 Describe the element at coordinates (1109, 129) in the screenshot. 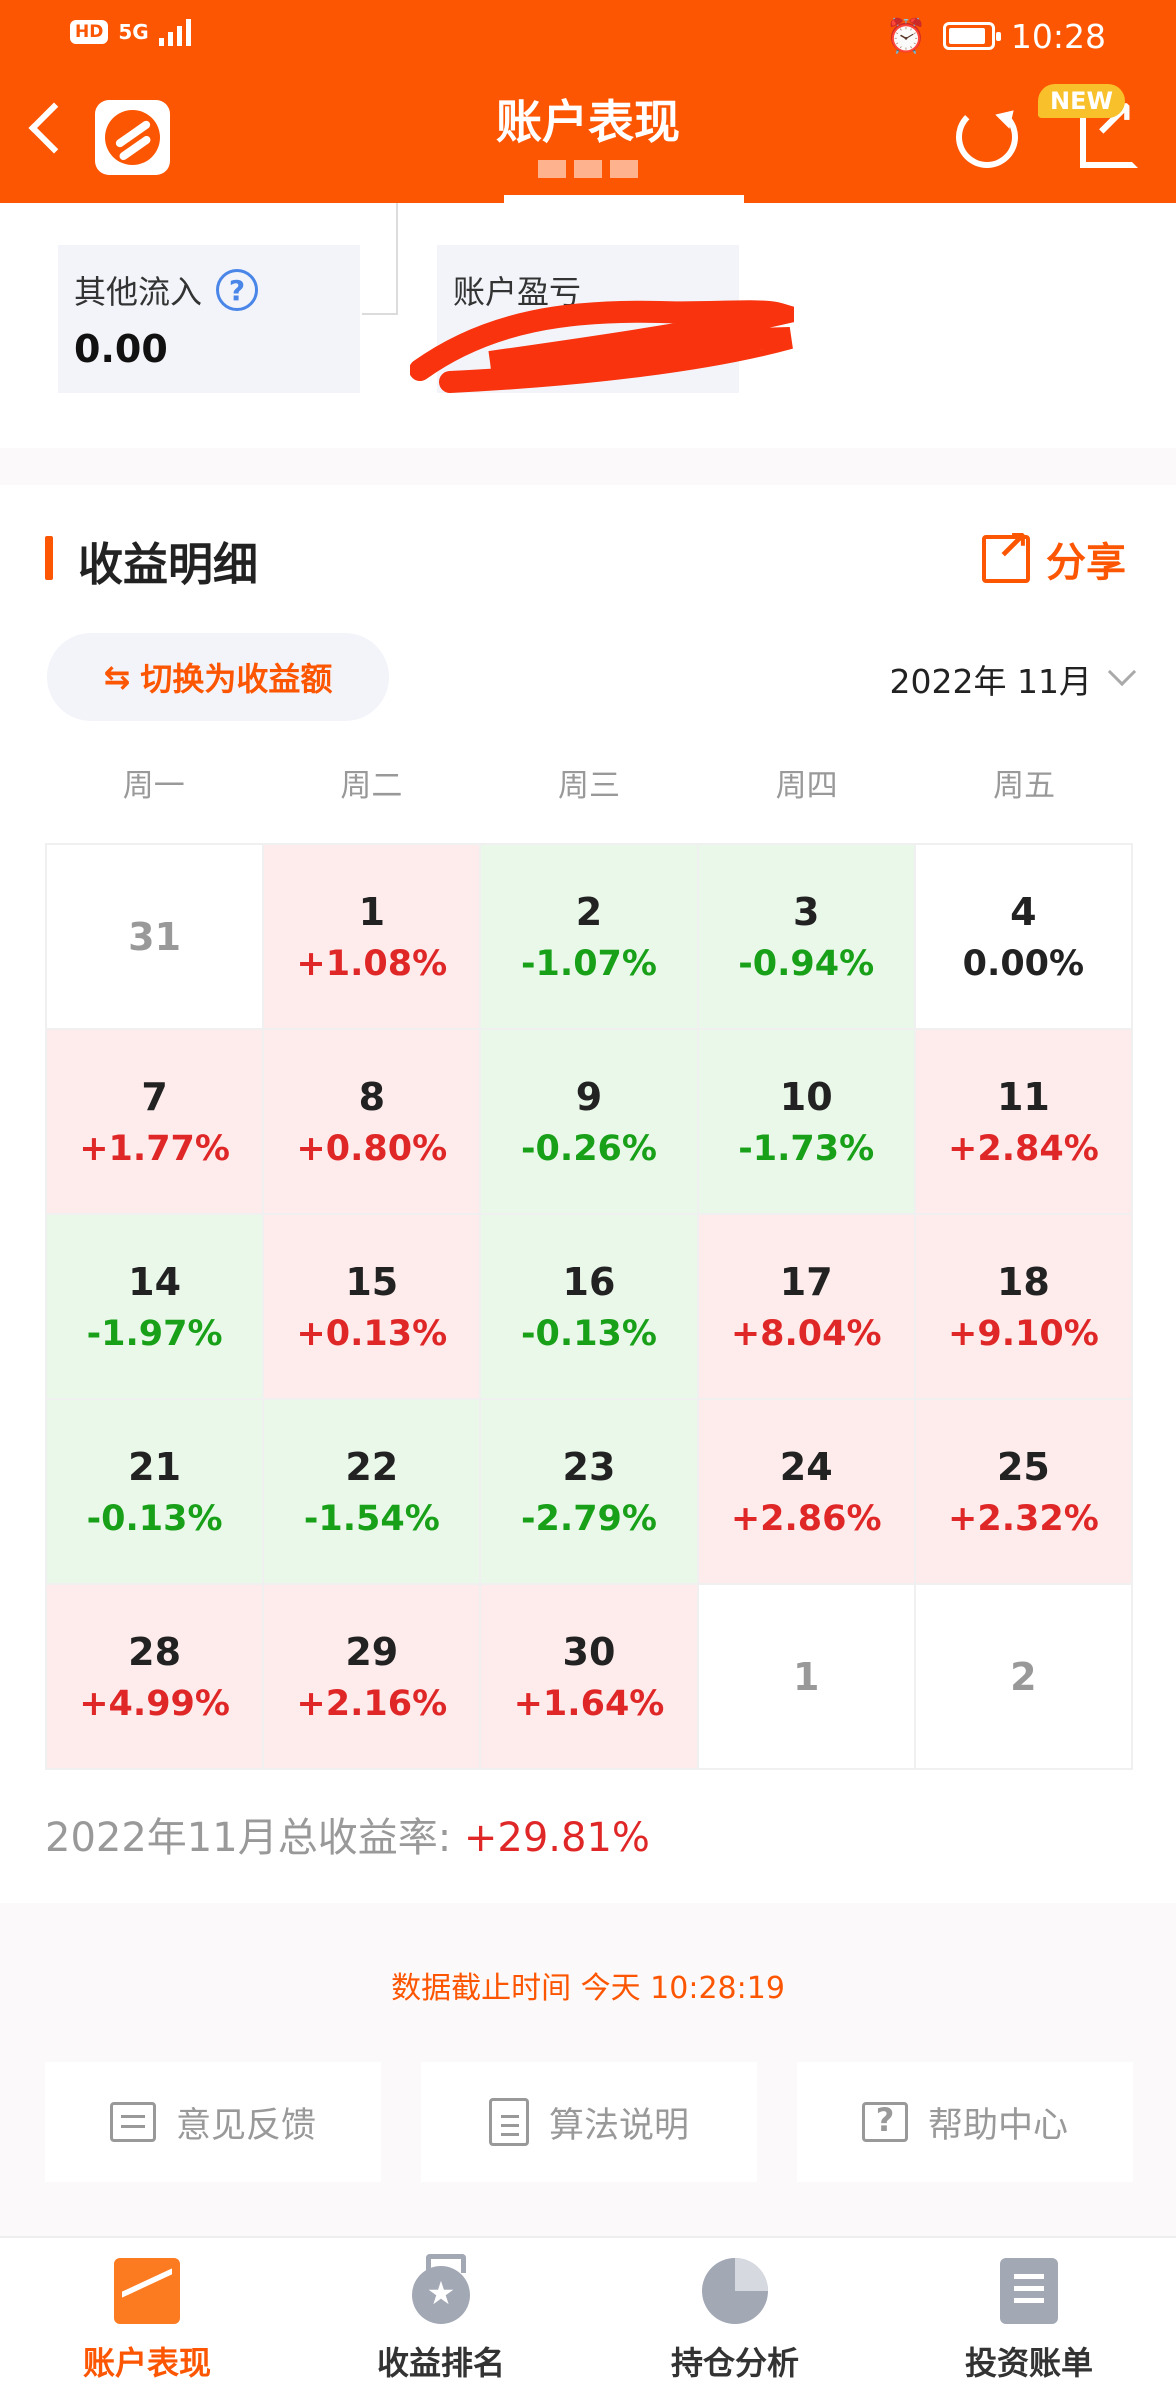

I see `external-share-icon` at that location.